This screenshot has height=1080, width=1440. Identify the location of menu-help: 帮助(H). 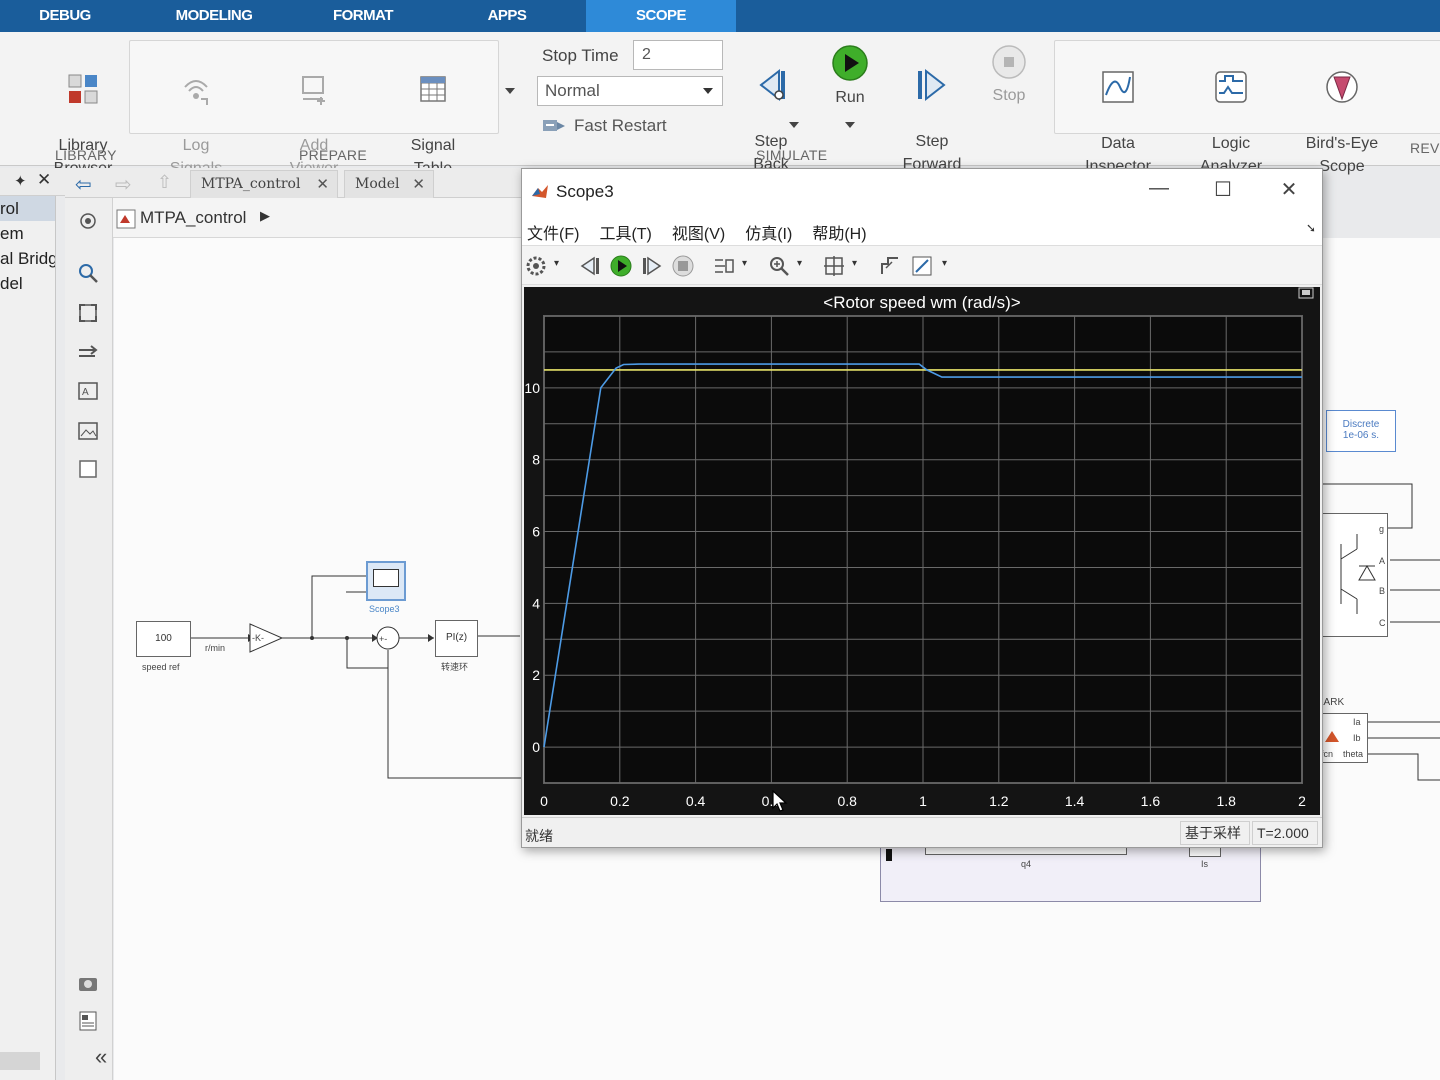
(844, 230).